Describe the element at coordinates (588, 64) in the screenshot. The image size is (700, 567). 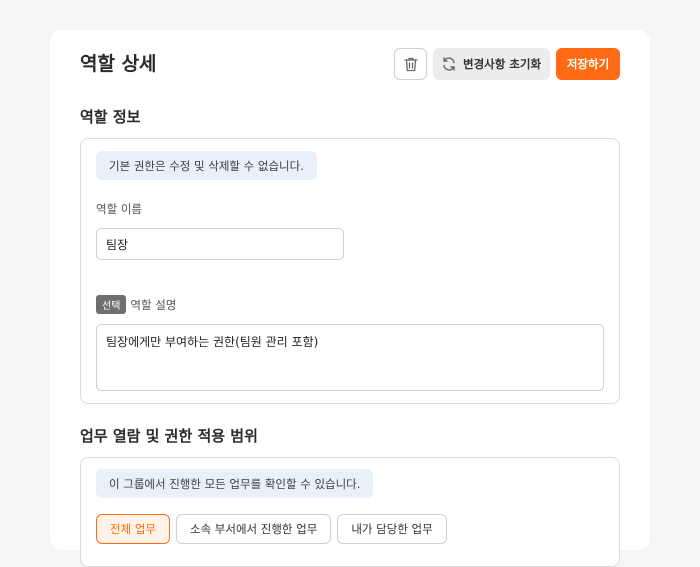
I see `save-button: 저장하기` at that location.